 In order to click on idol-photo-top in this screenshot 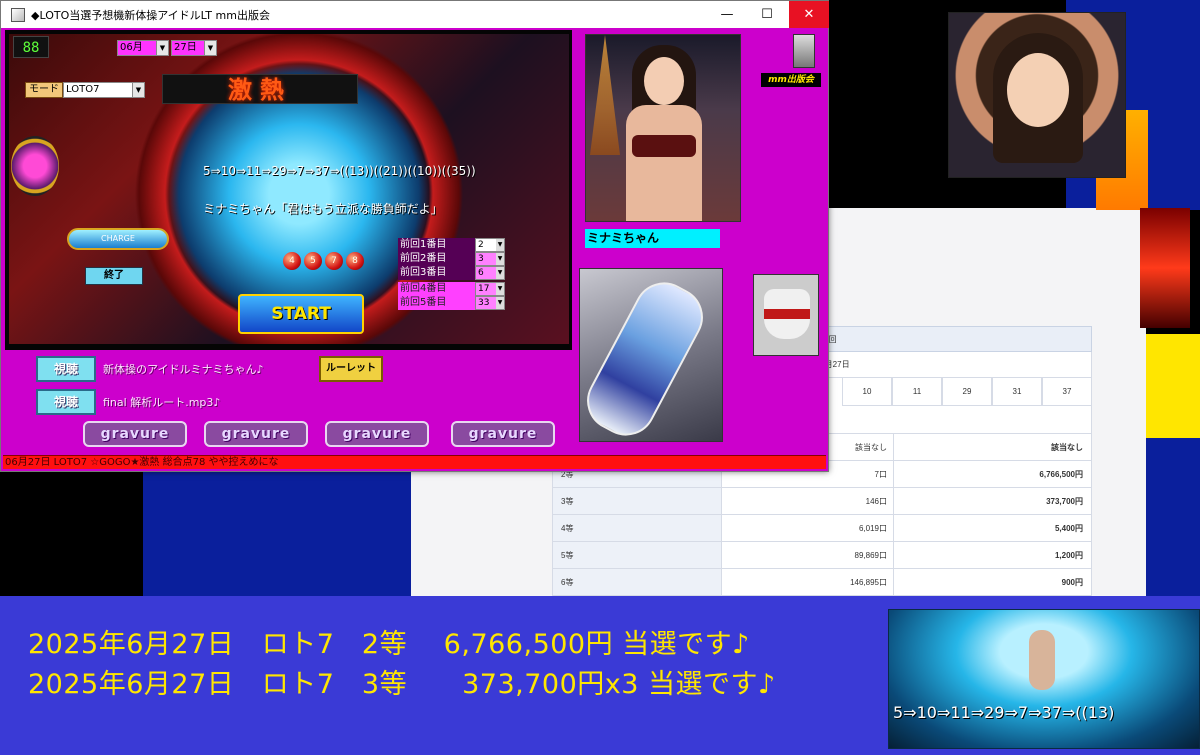, I will do `click(1037, 95)`.